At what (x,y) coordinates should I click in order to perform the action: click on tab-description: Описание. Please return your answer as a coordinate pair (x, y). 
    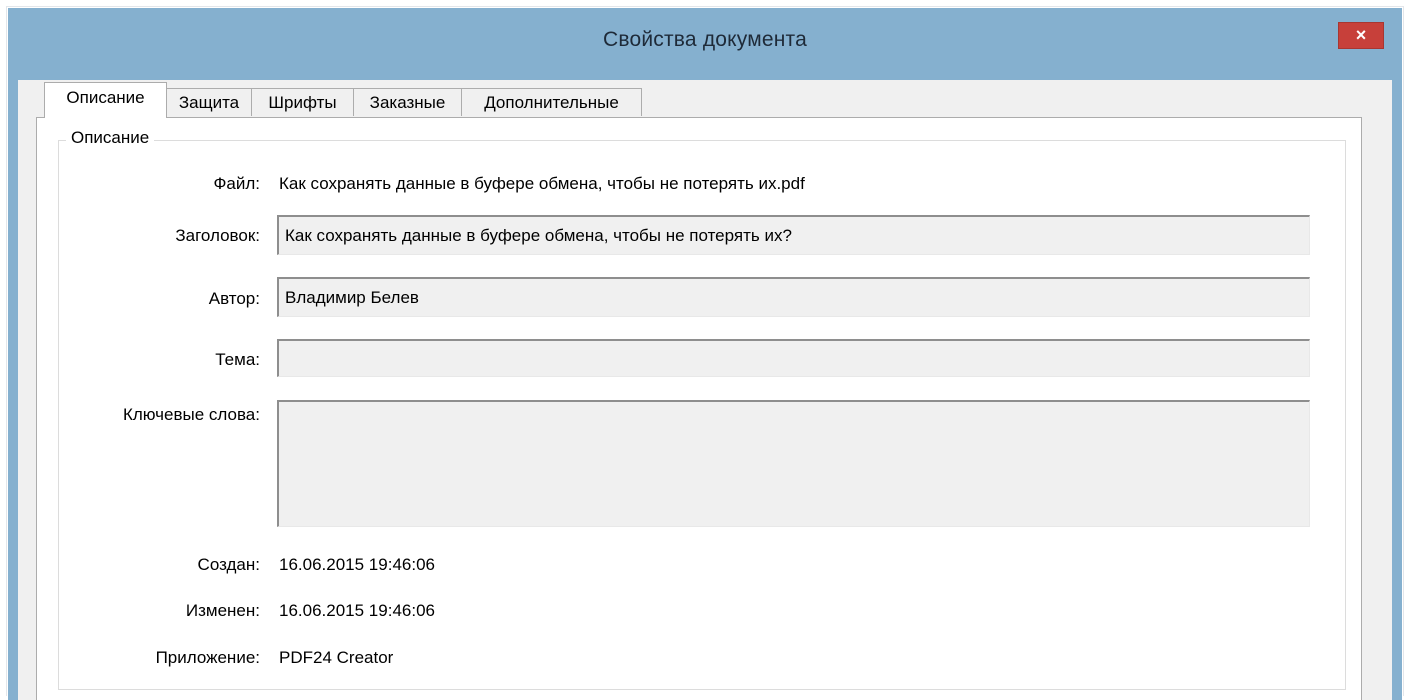
    Looking at the image, I should click on (105, 100).